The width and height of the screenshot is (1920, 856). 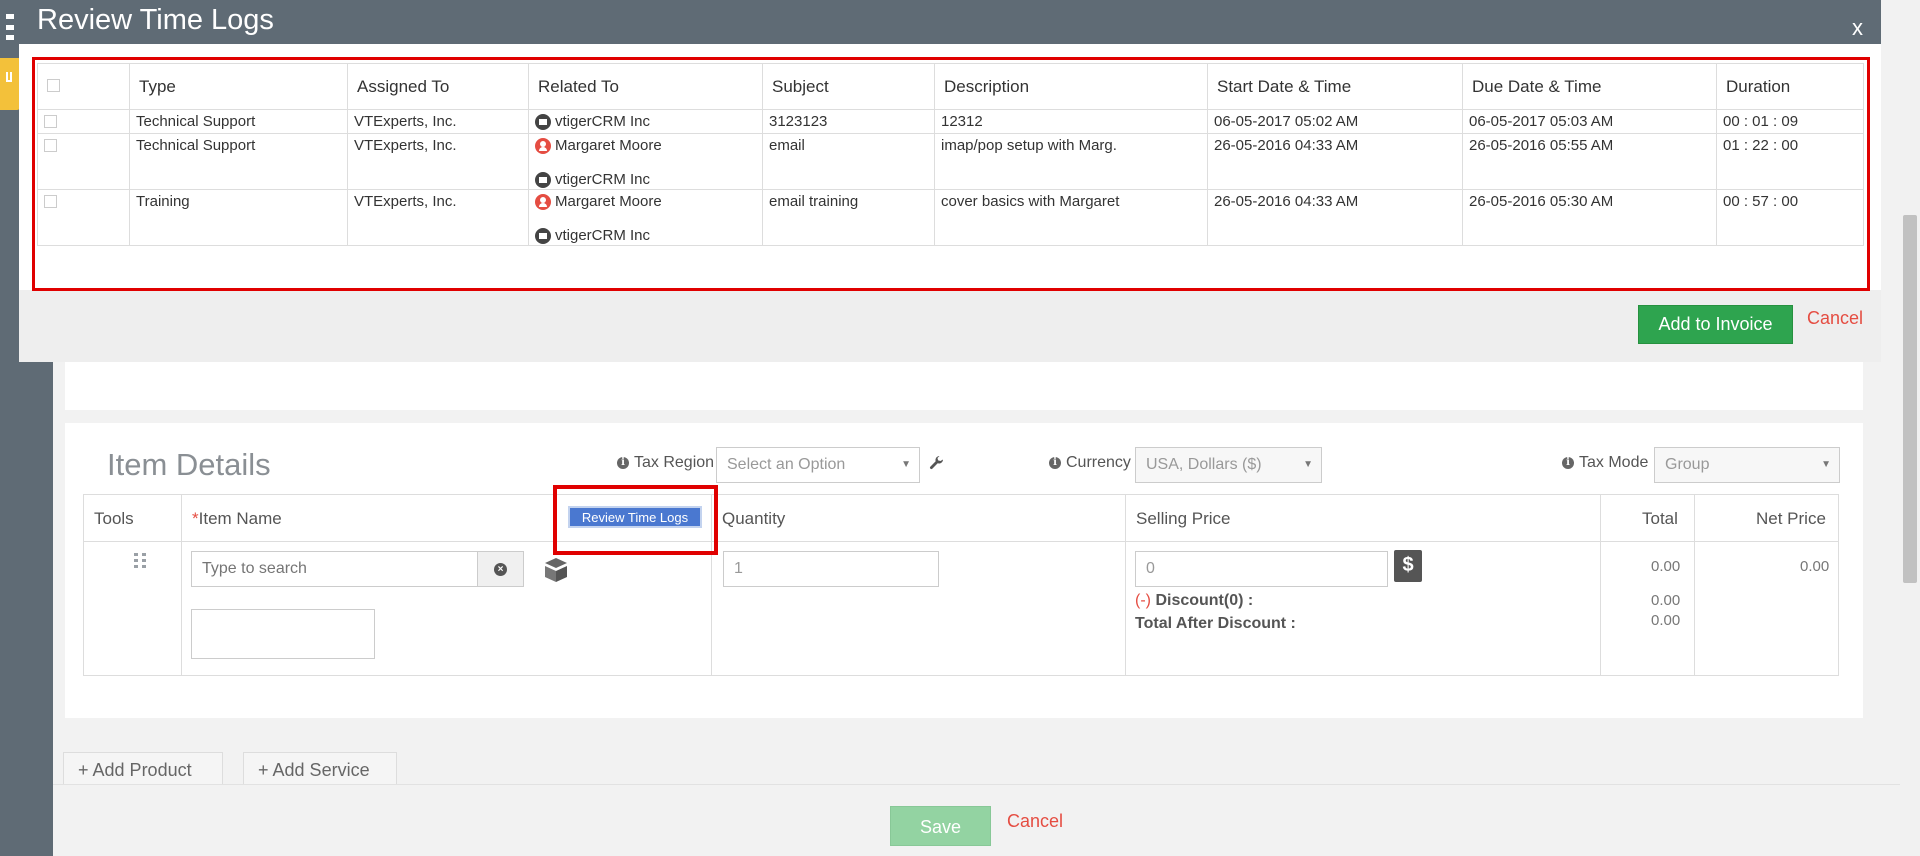 I want to click on scrollbar-thumb, so click(x=1910, y=399).